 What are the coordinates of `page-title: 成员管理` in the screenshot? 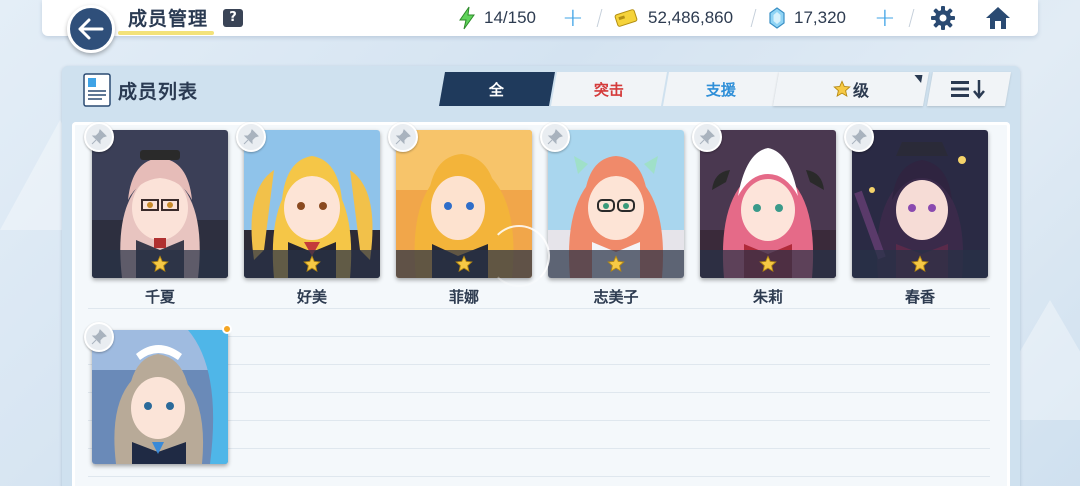 It's located at (168, 19).